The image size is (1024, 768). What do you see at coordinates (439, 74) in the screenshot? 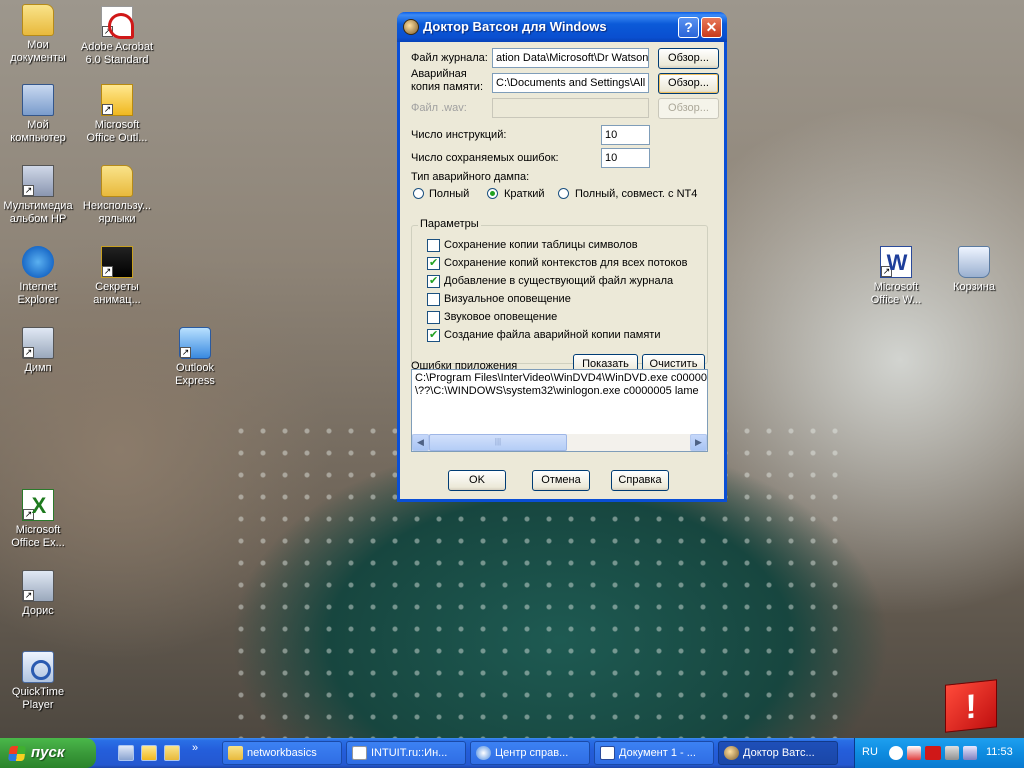
I see `crash-dump-label: Аварийная` at bounding box center [439, 74].